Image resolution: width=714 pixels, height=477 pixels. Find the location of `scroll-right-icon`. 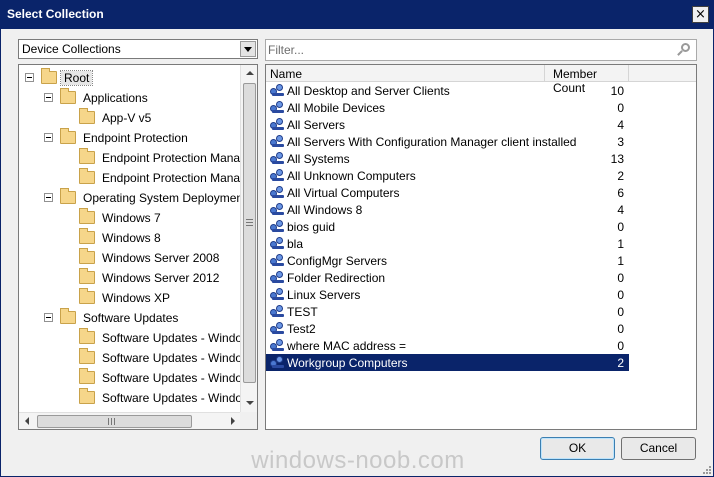

scroll-right-icon is located at coordinates (233, 421).